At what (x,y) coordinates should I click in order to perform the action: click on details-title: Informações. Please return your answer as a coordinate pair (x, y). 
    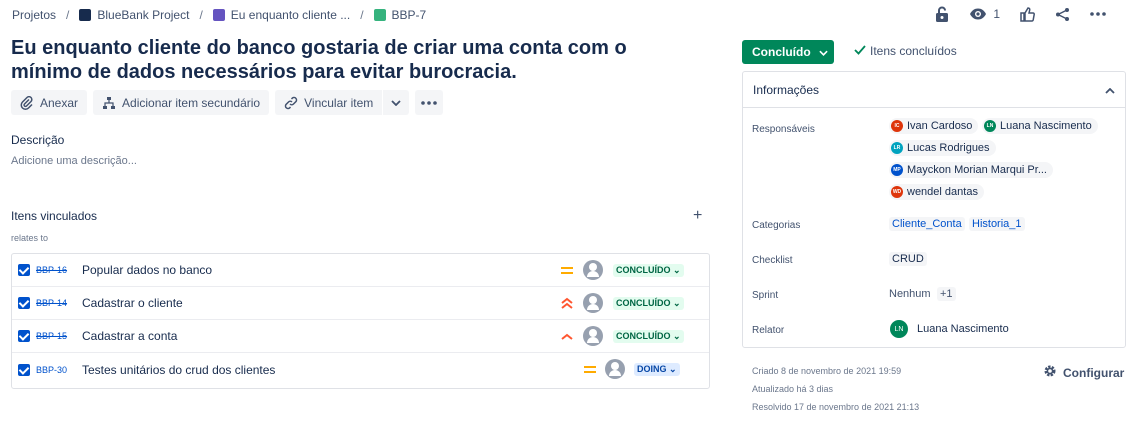
    Looking at the image, I should click on (786, 89).